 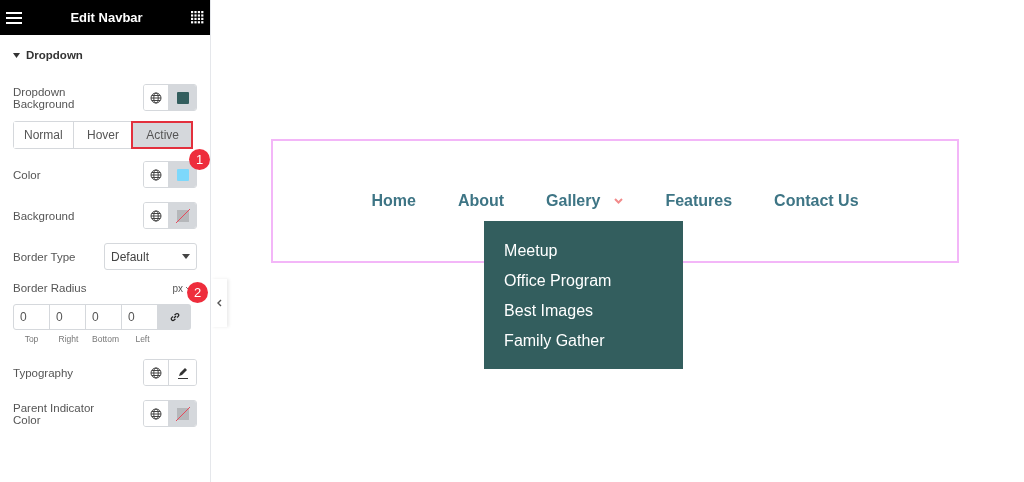 What do you see at coordinates (14, 17) in the screenshot?
I see `menu-icon` at bounding box center [14, 17].